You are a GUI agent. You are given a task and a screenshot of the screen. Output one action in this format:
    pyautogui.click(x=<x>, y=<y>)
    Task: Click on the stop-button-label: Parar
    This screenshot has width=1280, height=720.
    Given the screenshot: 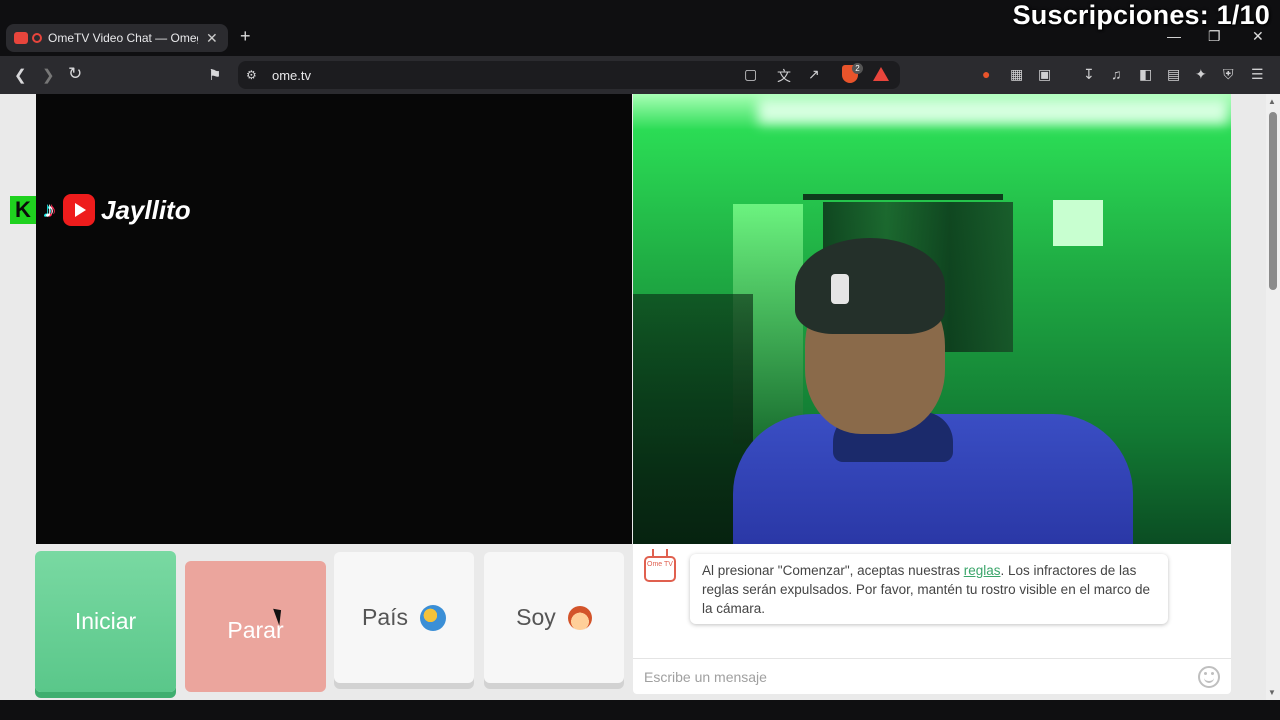 What is the action you would take?
    pyautogui.click(x=255, y=630)
    